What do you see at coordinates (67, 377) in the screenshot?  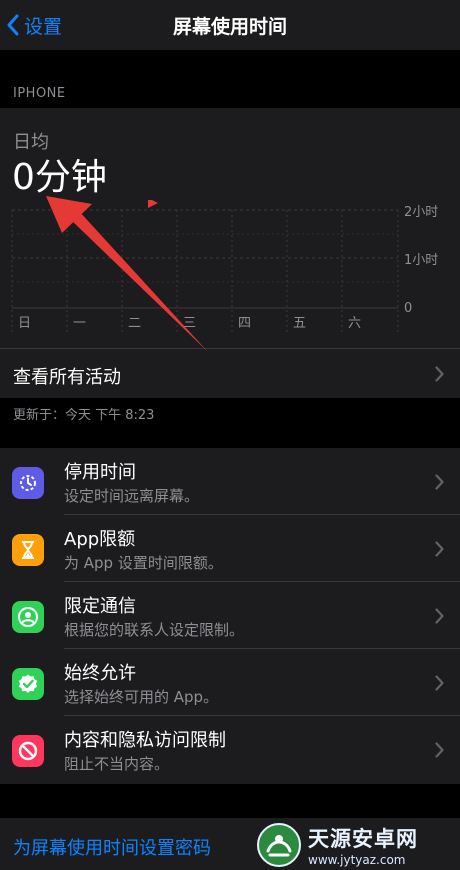 I see `see-all-activity-label: 查看所有活动` at bounding box center [67, 377].